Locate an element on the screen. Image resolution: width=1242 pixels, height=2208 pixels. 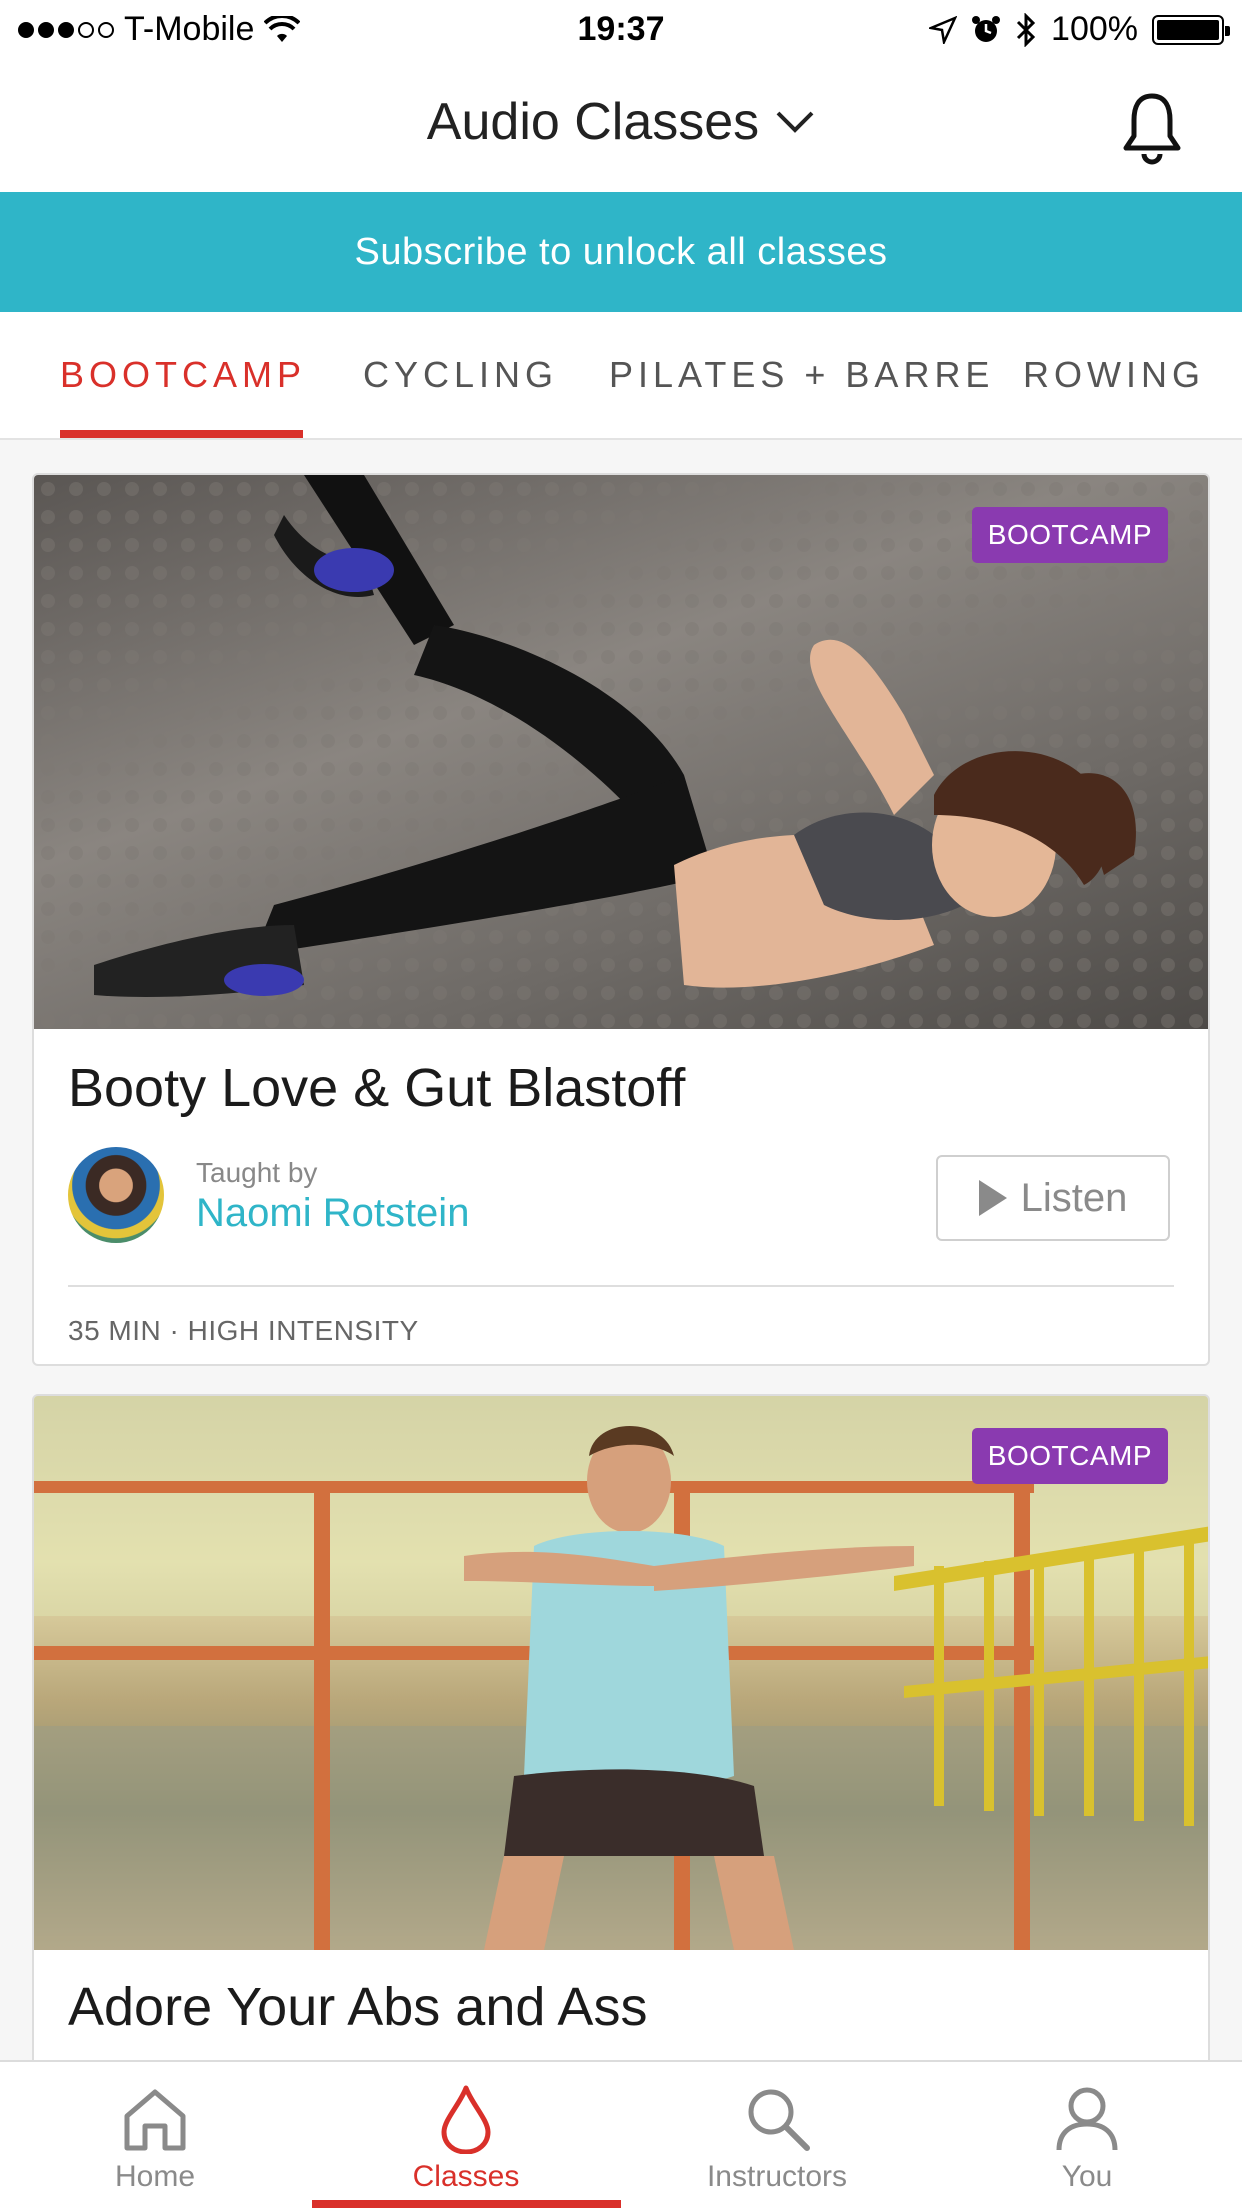
tabbar-item-instructors: Instructors is located at coordinates (777, 2135).